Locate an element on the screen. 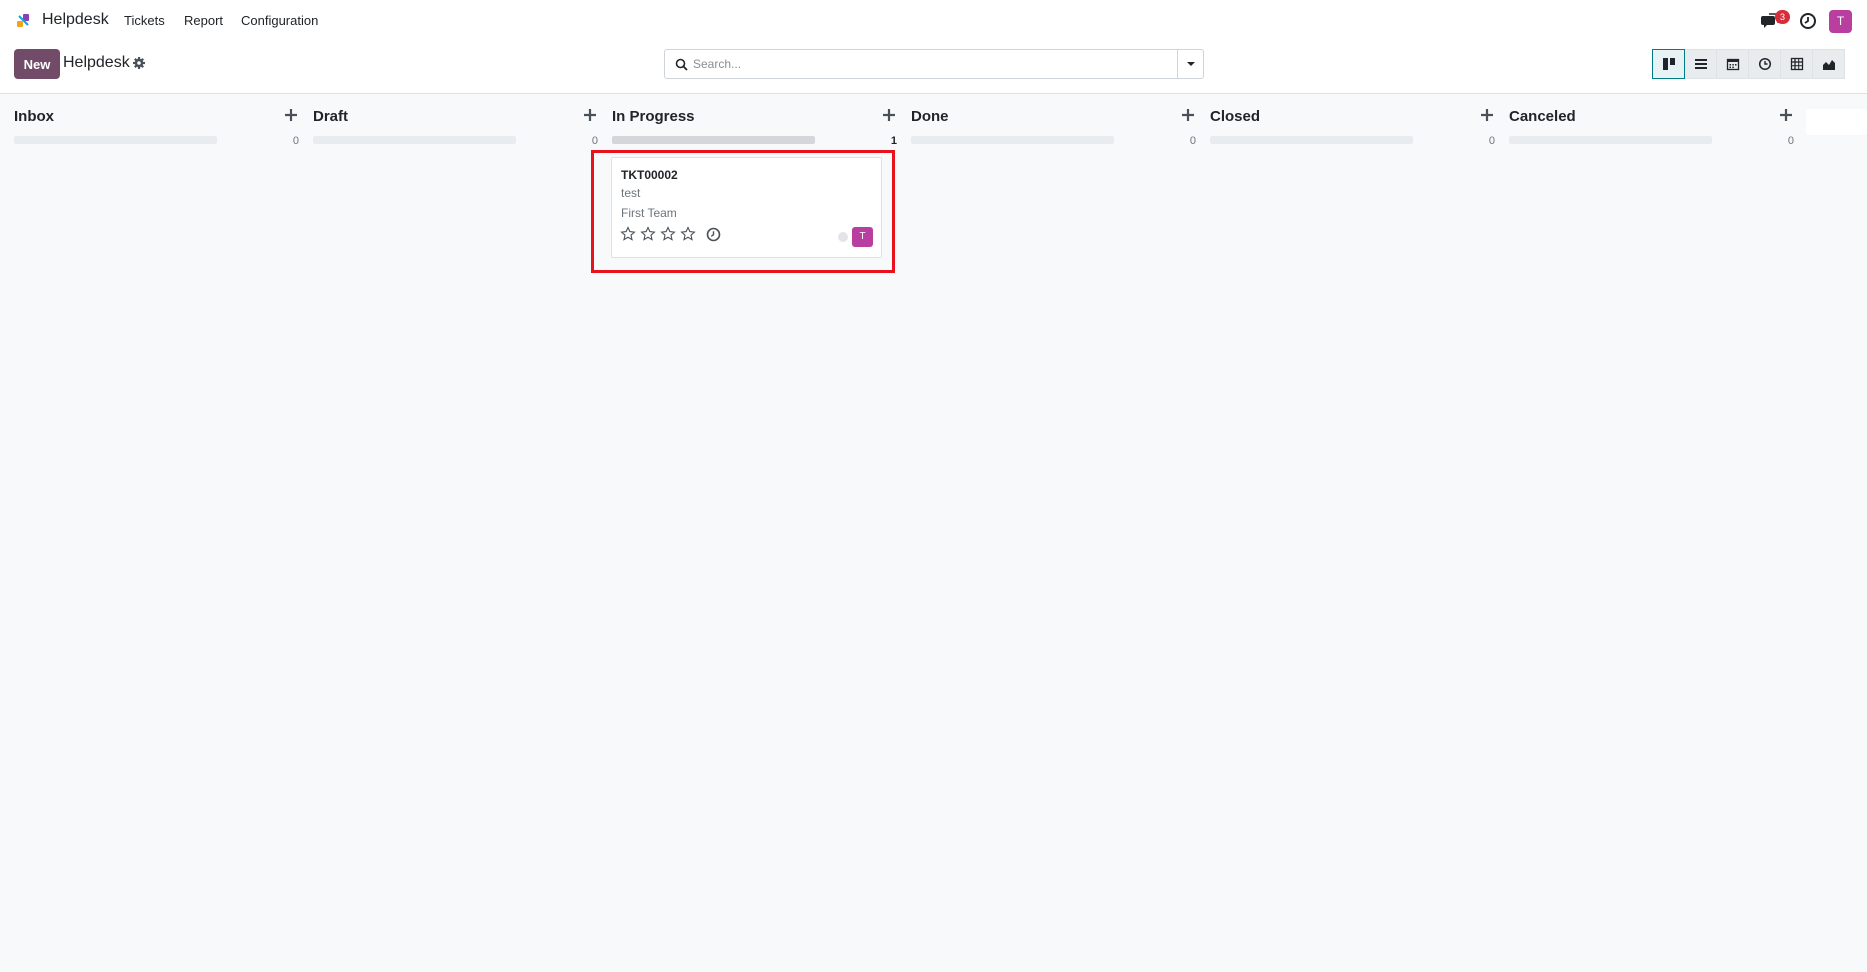 This screenshot has width=1867, height=972. control-panel: New Helpdesk is located at coordinates (933, 68).